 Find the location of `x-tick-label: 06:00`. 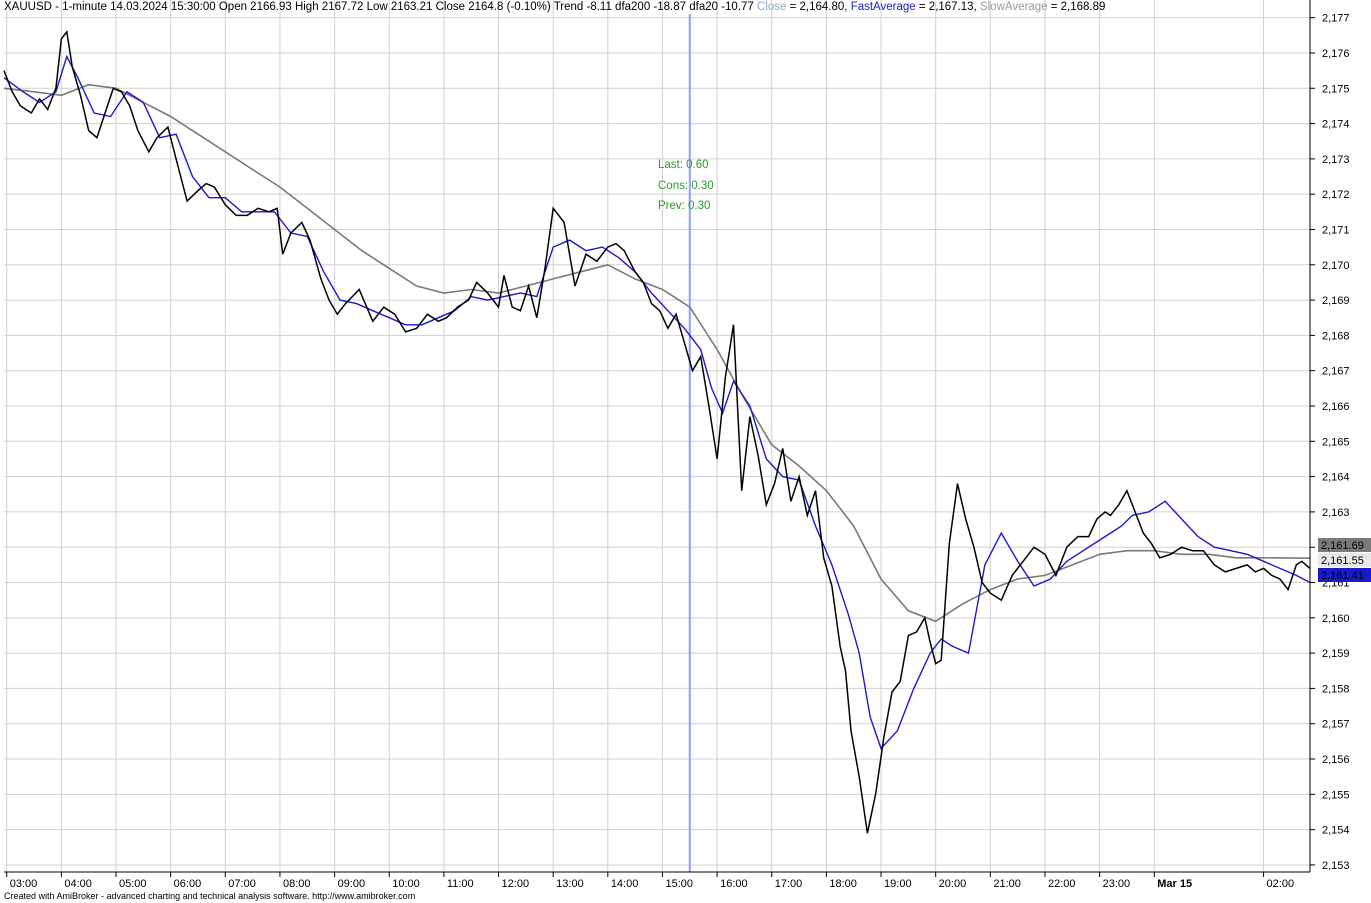

x-tick-label: 06:00 is located at coordinates (188, 884).